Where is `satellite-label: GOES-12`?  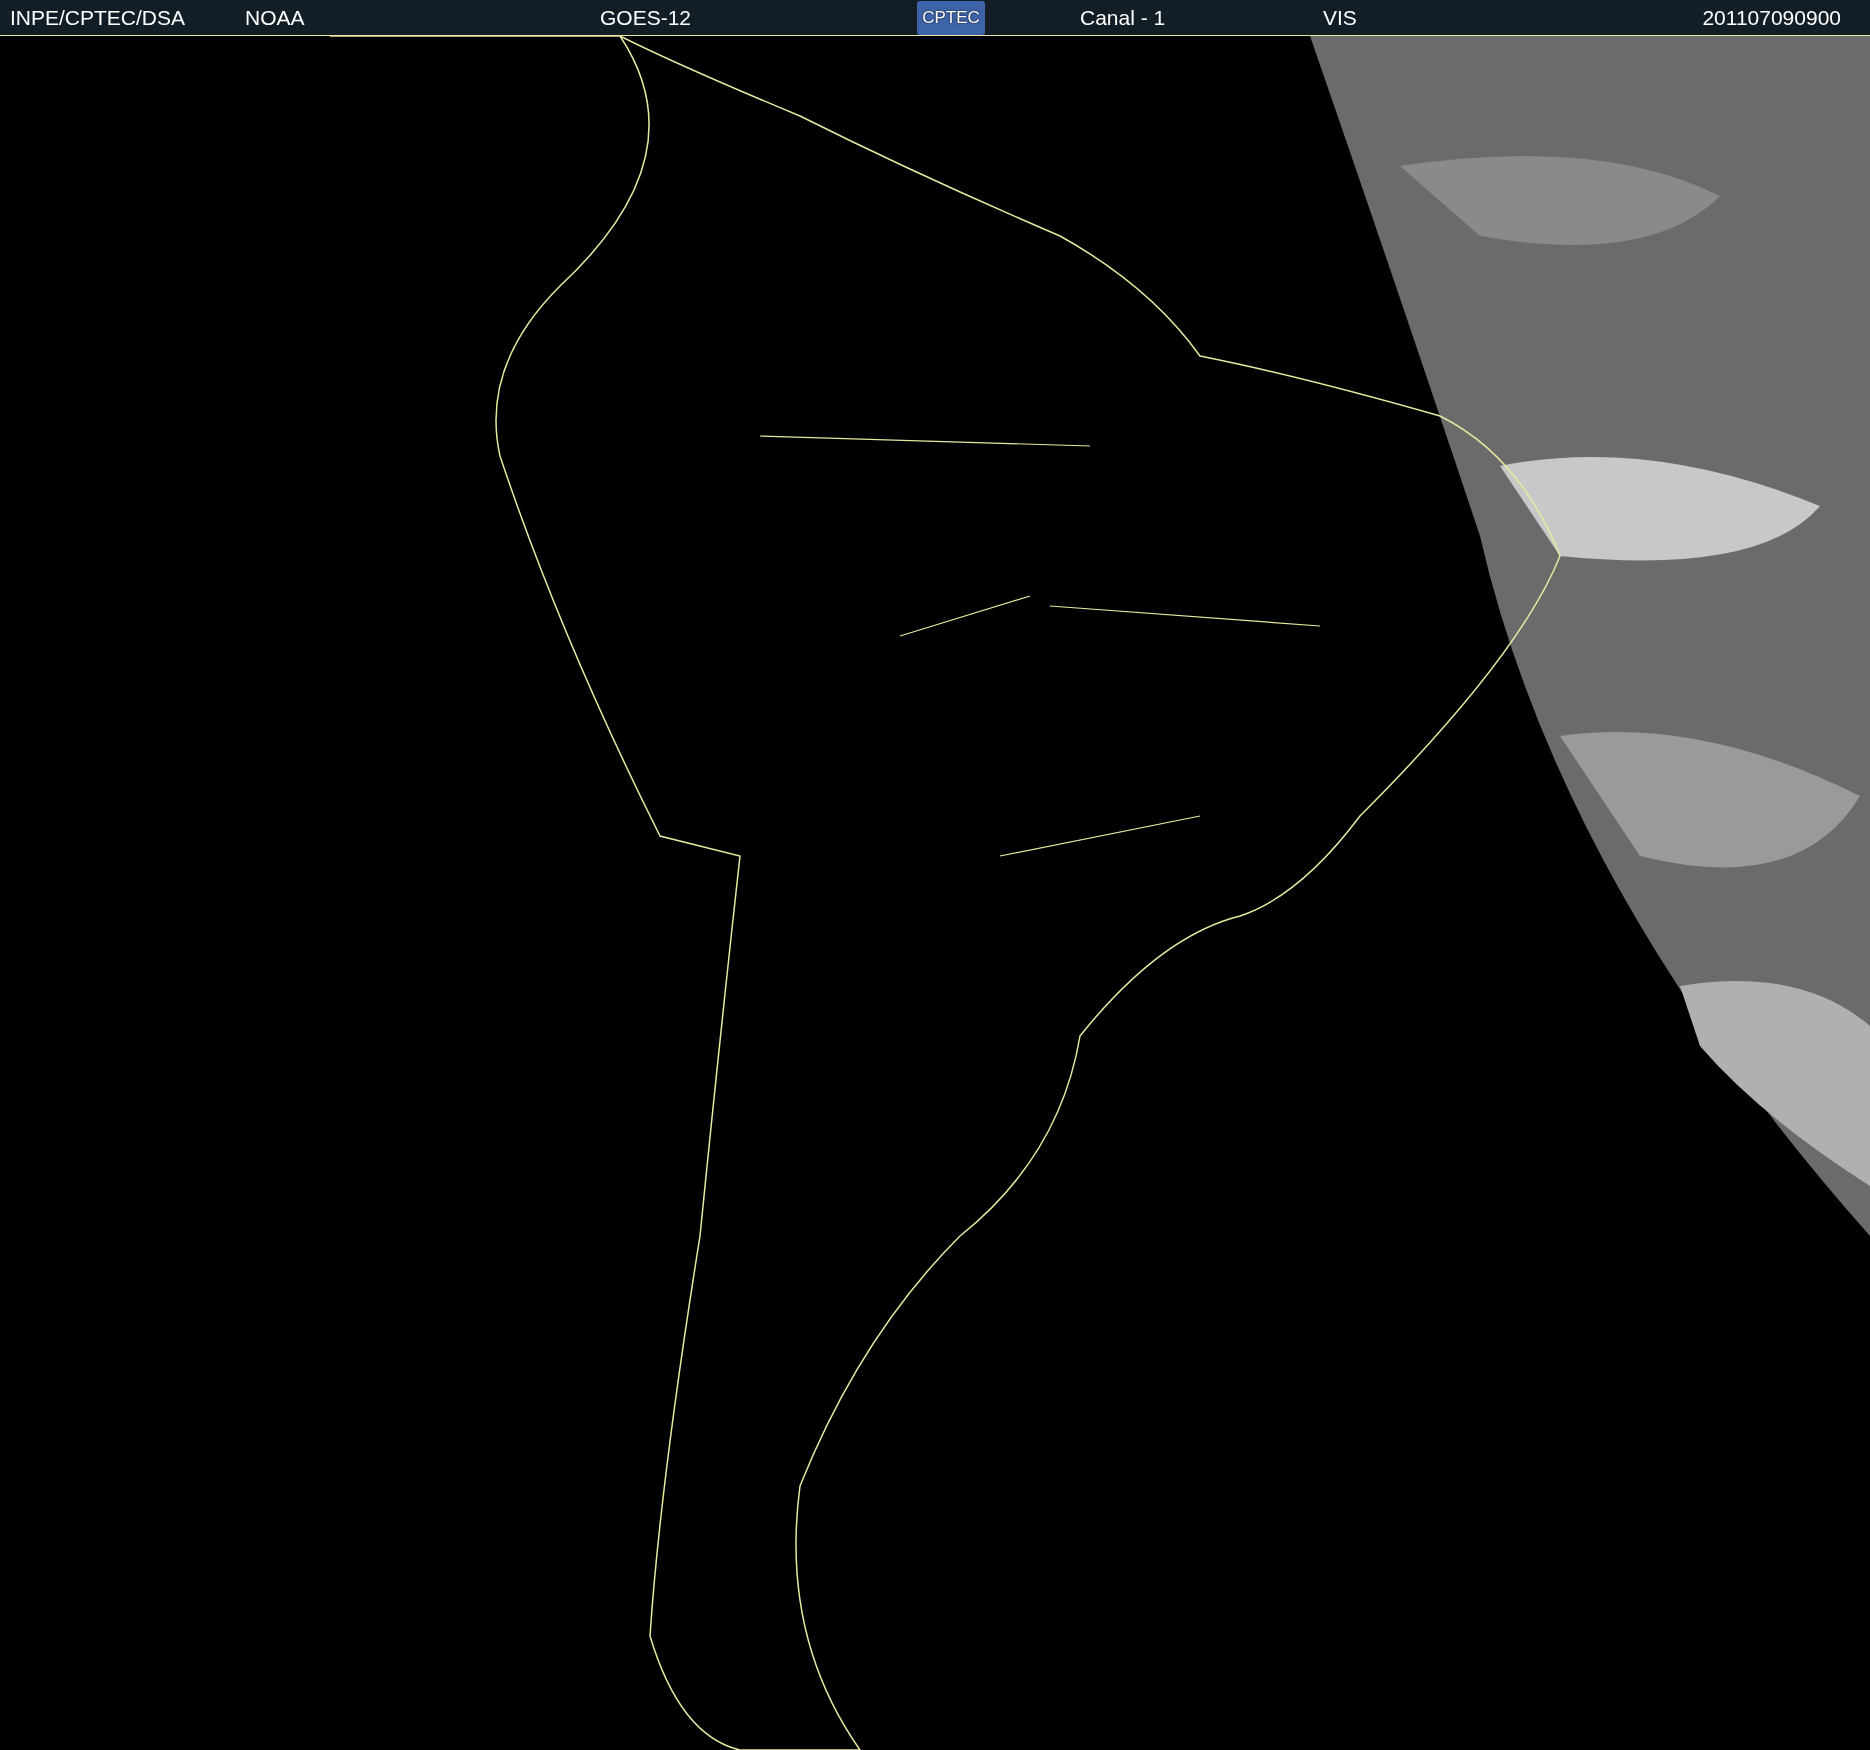
satellite-label: GOES-12 is located at coordinates (646, 17).